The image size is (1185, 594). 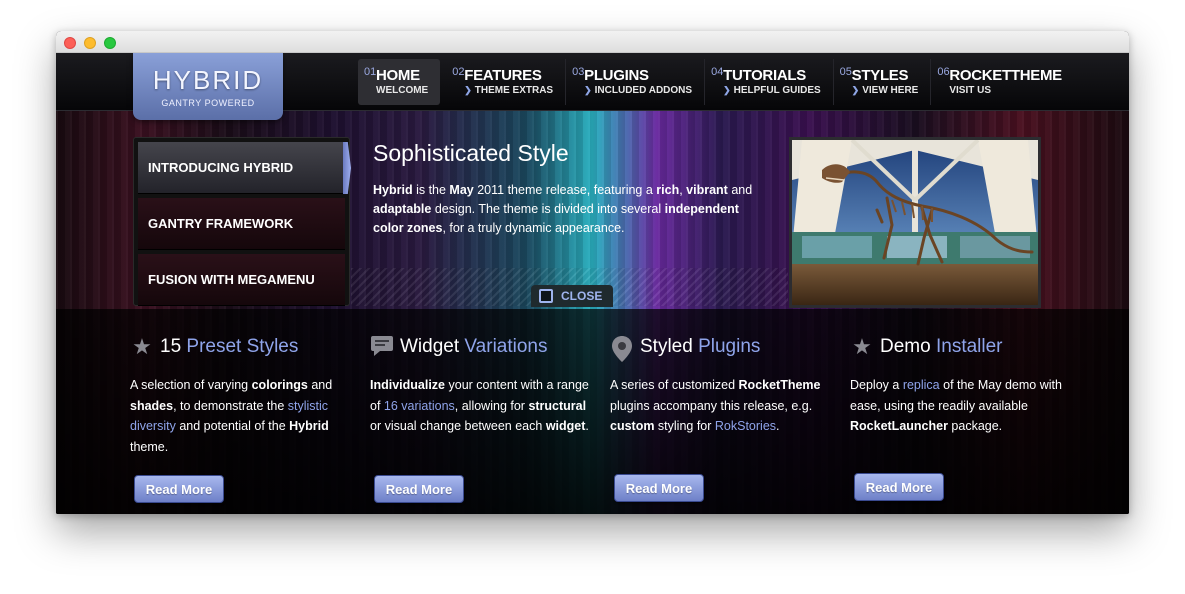 I want to click on nav-sublabel: ❯ VIEW HERE, so click(x=882, y=90).